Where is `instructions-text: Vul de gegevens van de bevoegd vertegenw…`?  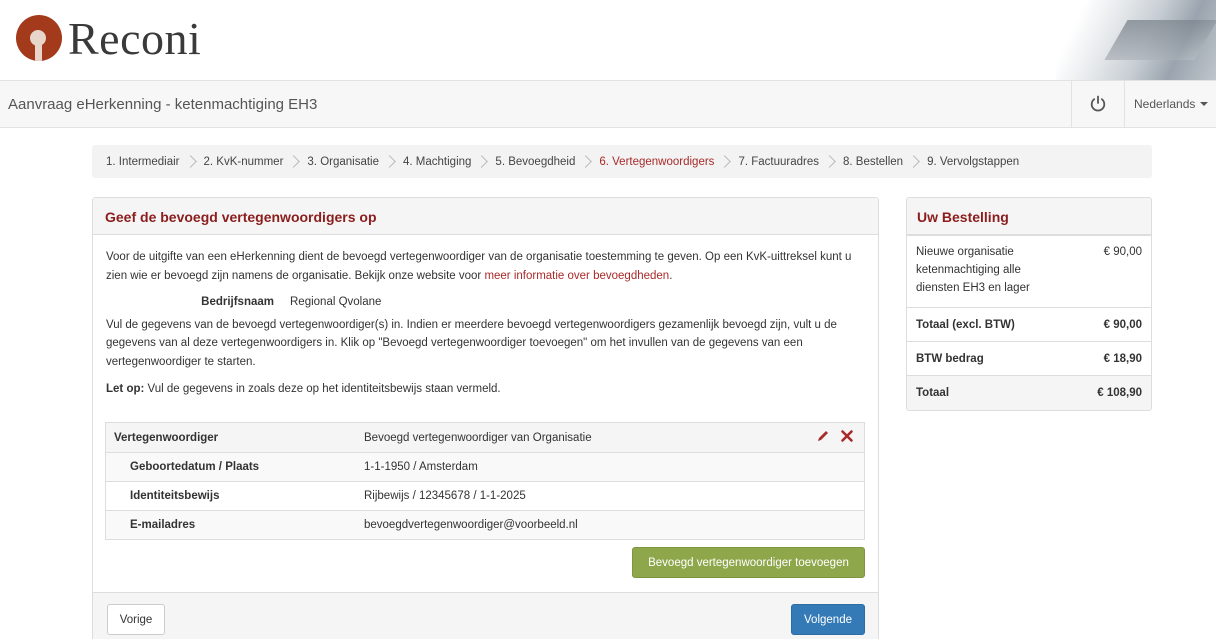 instructions-text: Vul de gegevens van de bevoegd vertegenw… is located at coordinates (471, 343).